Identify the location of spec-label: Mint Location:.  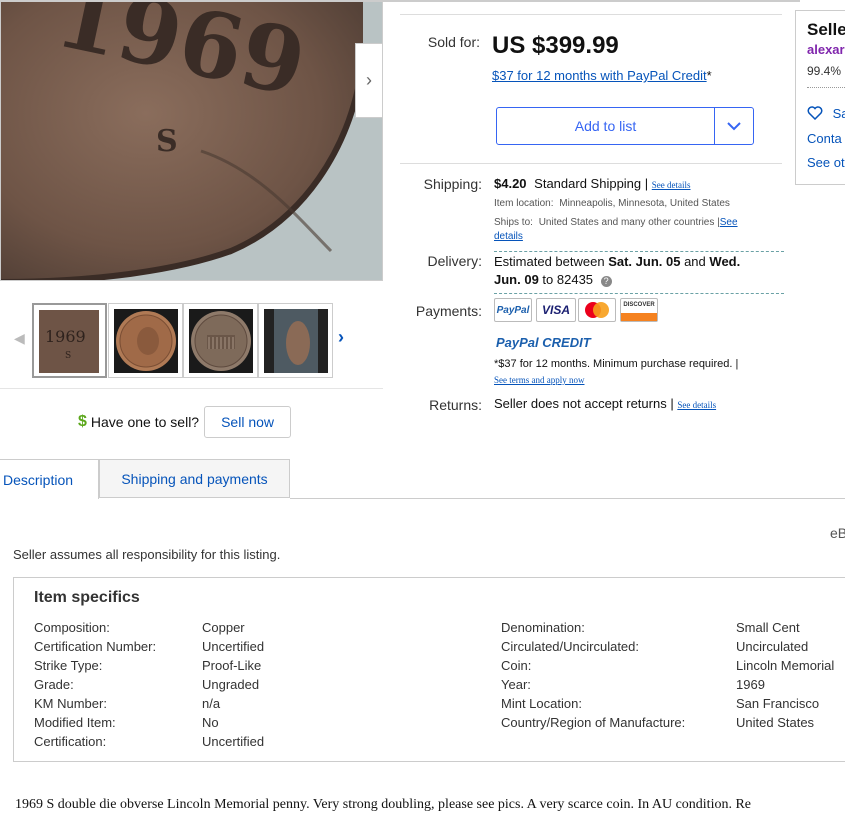
(541, 703).